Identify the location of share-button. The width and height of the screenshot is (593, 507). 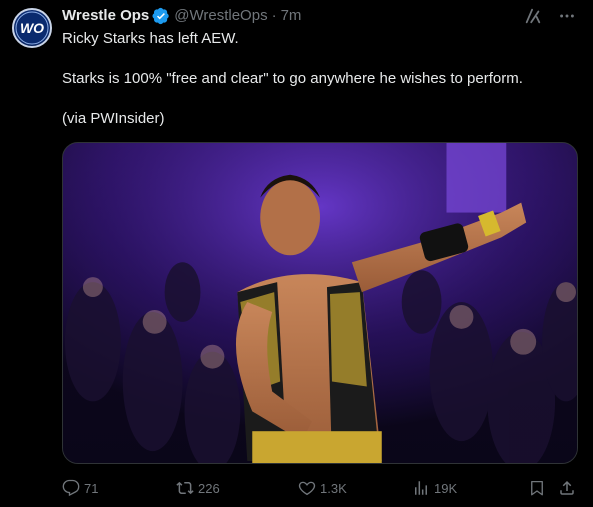
(567, 488).